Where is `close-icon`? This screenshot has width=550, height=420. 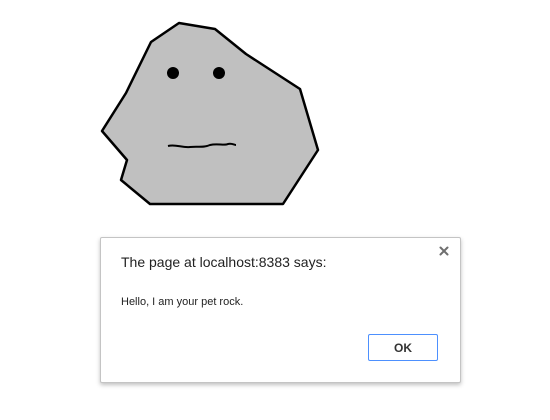
close-icon is located at coordinates (444, 251).